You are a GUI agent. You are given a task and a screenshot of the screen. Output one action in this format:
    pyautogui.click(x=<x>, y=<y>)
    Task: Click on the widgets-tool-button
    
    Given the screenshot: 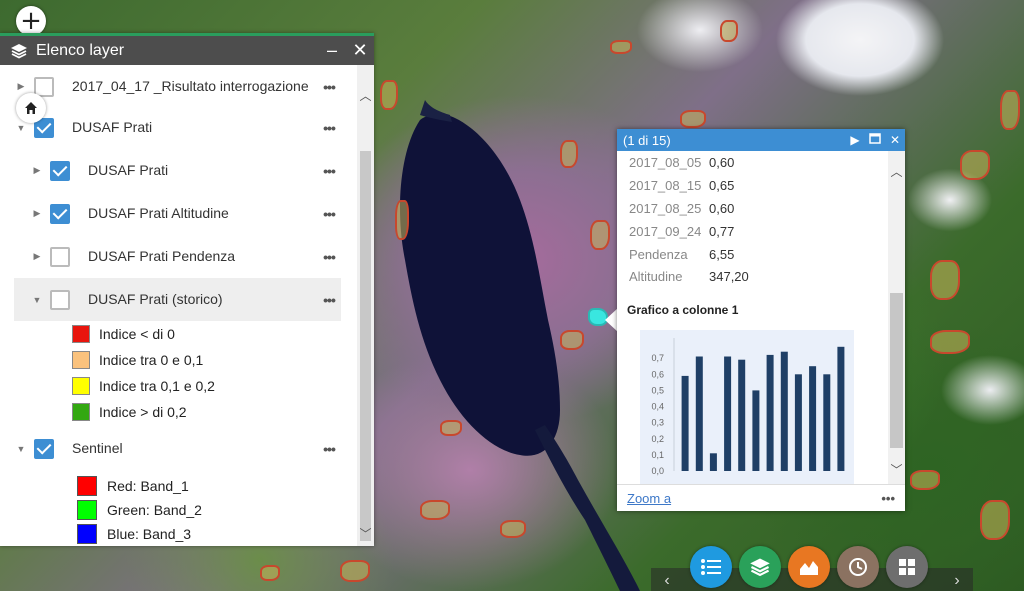 What is the action you would take?
    pyautogui.click(x=907, y=567)
    